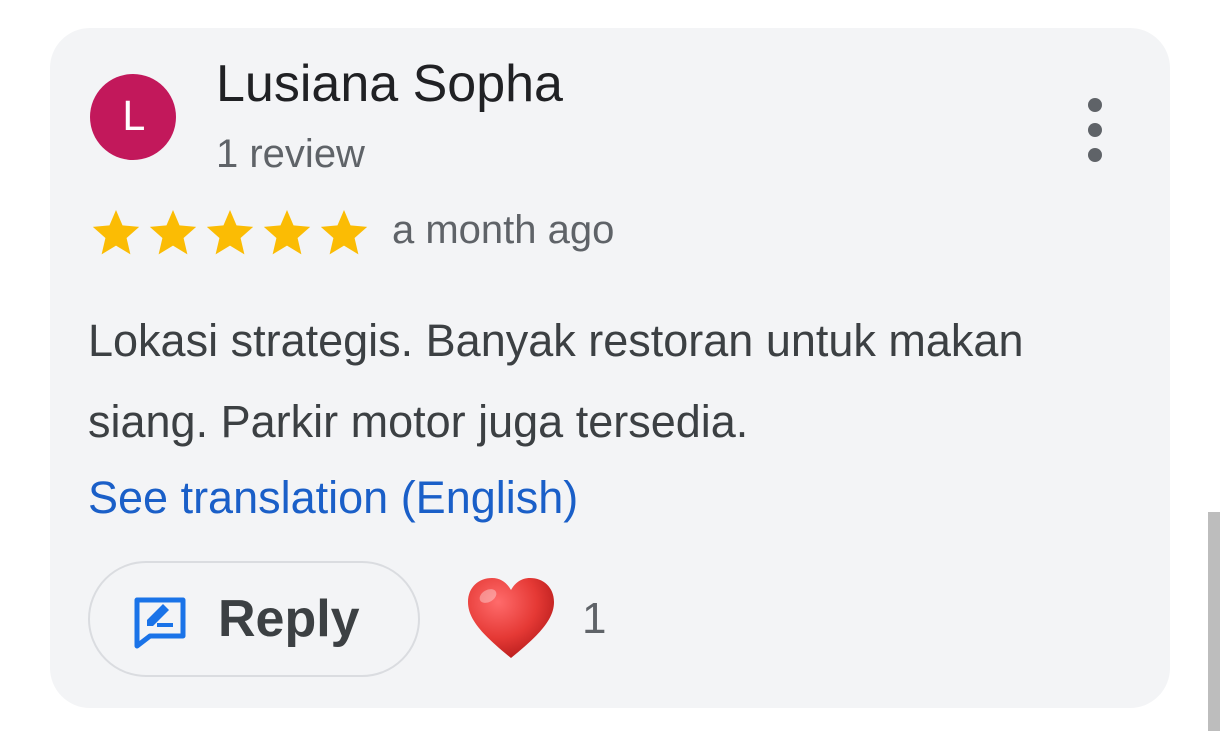 The width and height of the screenshot is (1220, 731). I want to click on avatar: L, so click(133, 117).